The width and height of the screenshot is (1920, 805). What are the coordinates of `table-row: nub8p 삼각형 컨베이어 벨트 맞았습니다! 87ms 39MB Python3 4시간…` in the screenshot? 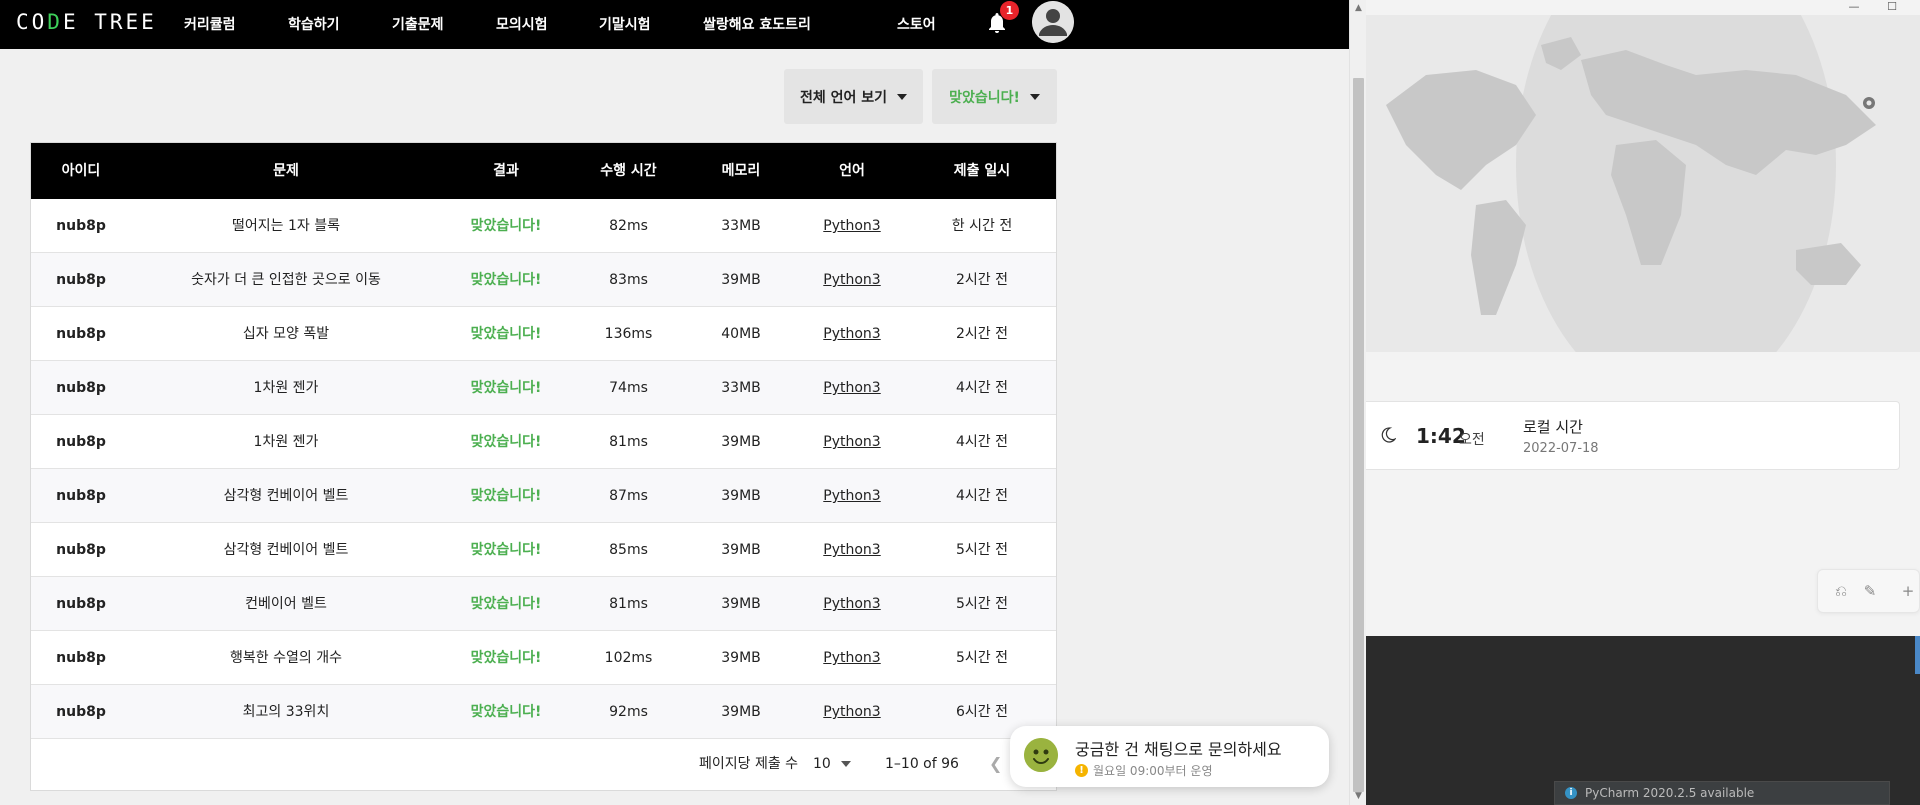 It's located at (543, 496).